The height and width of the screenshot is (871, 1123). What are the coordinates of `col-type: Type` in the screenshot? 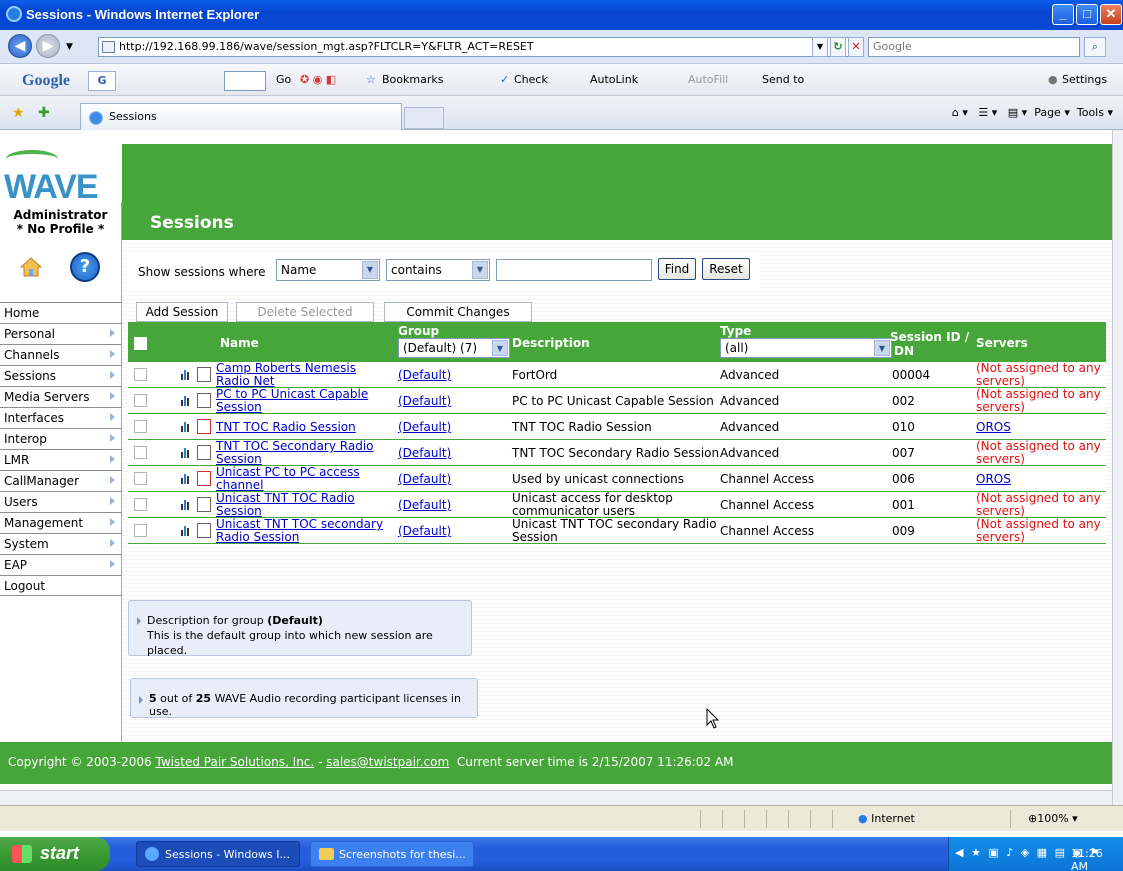 It's located at (735, 331).